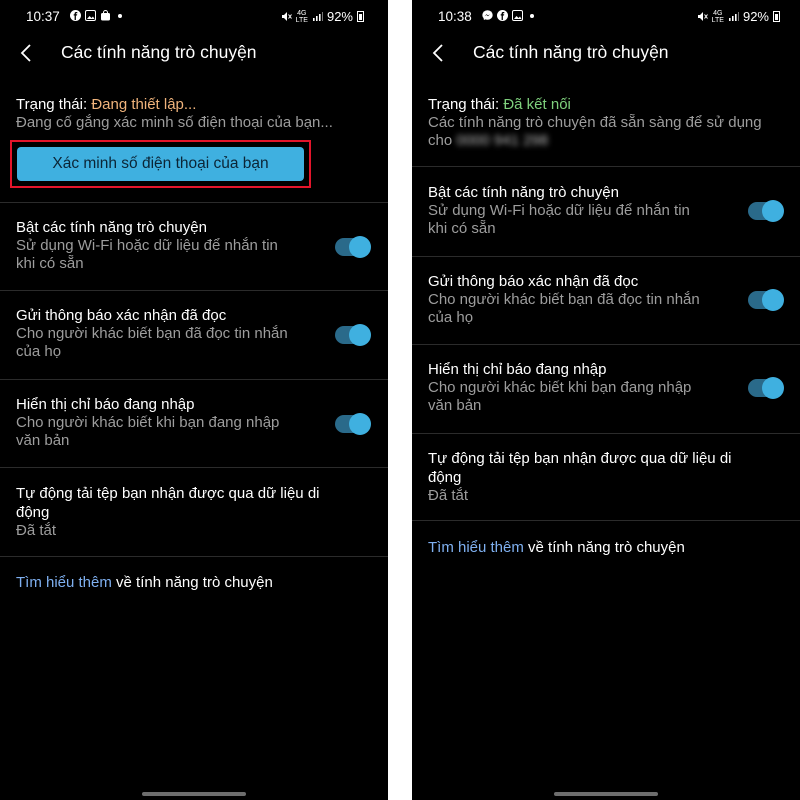 The image size is (800, 800). Describe the element at coordinates (43, 16) in the screenshot. I see `status-time: 10:37` at that location.